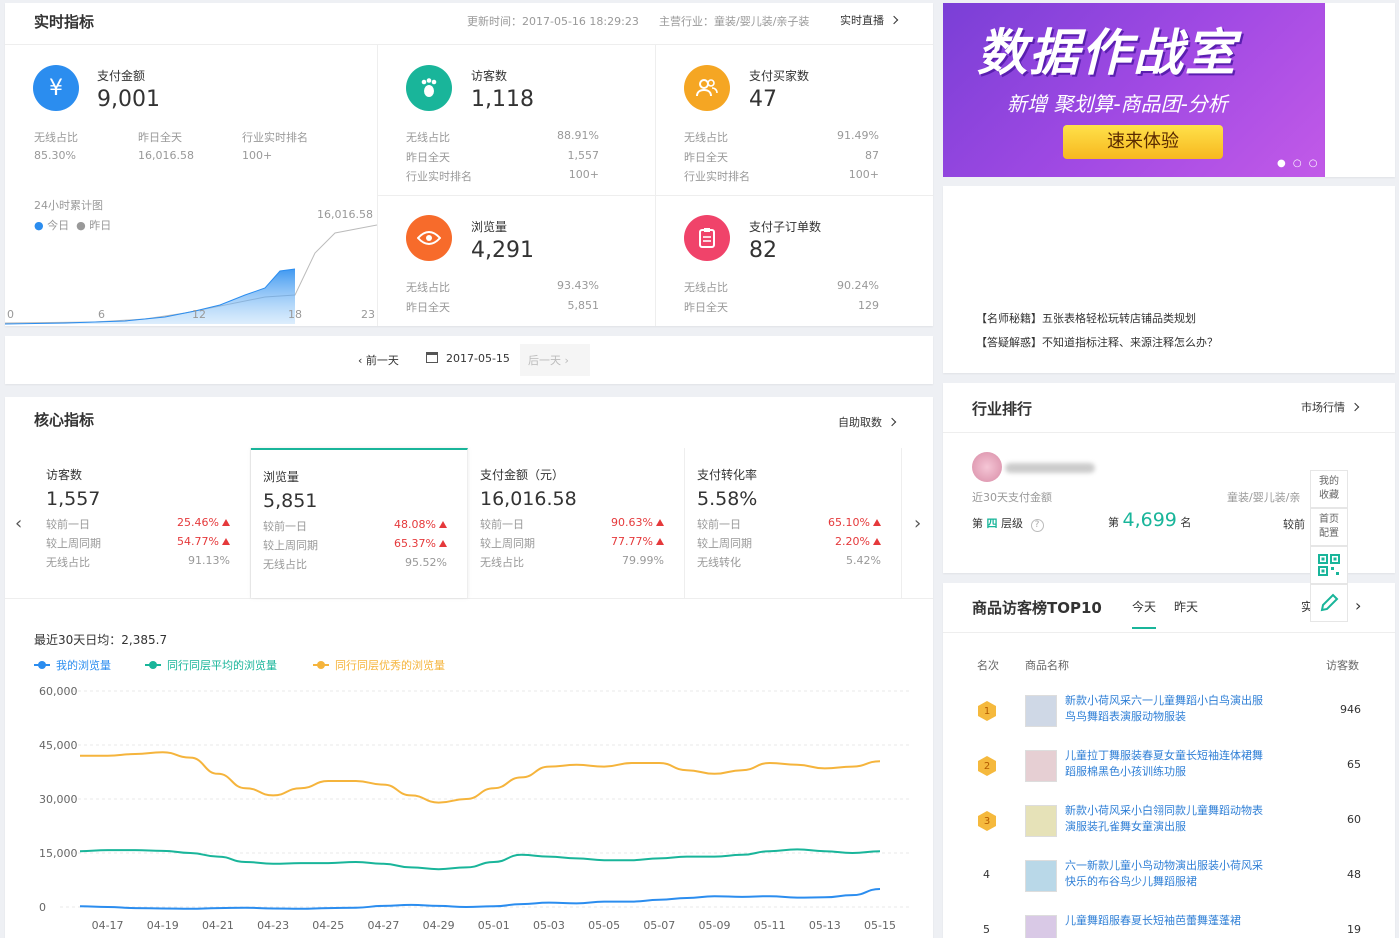 The height and width of the screenshot is (938, 1399). Describe the element at coordinates (1186, 606) in the screenshot. I see `tab-yesterday: 昨天` at that location.